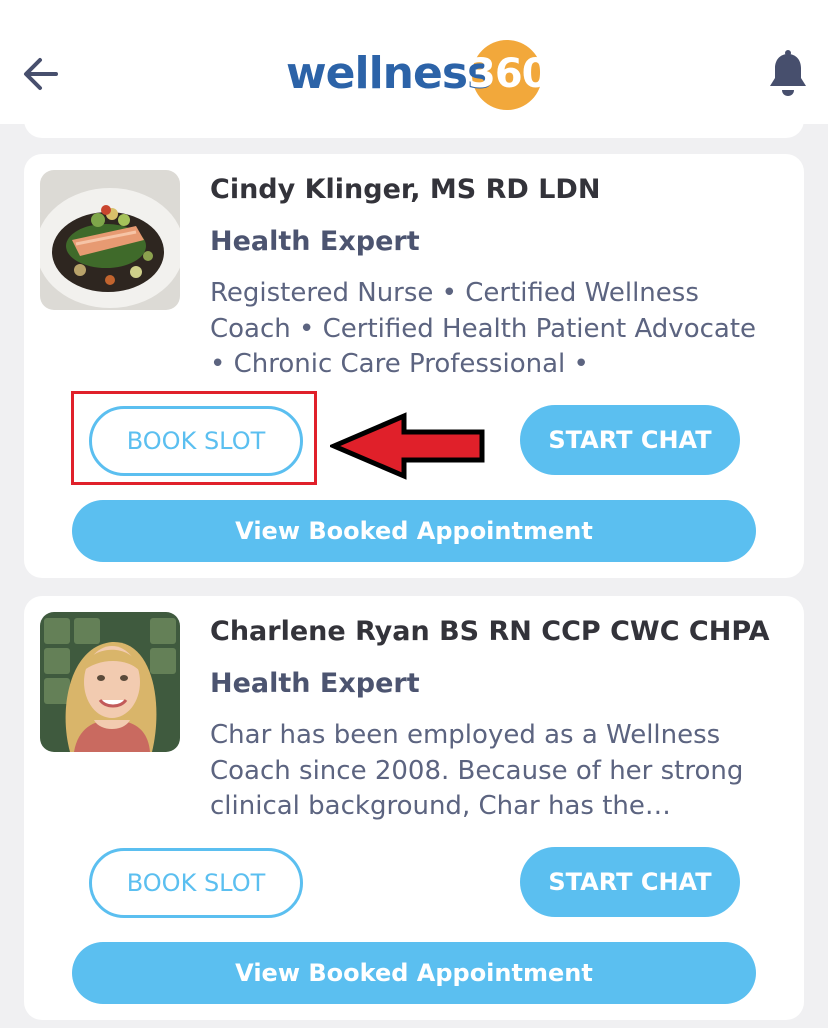  Describe the element at coordinates (490, 631) in the screenshot. I see `expert-name: Charlene Ryan BS RN CCP CWC CHPA` at that location.